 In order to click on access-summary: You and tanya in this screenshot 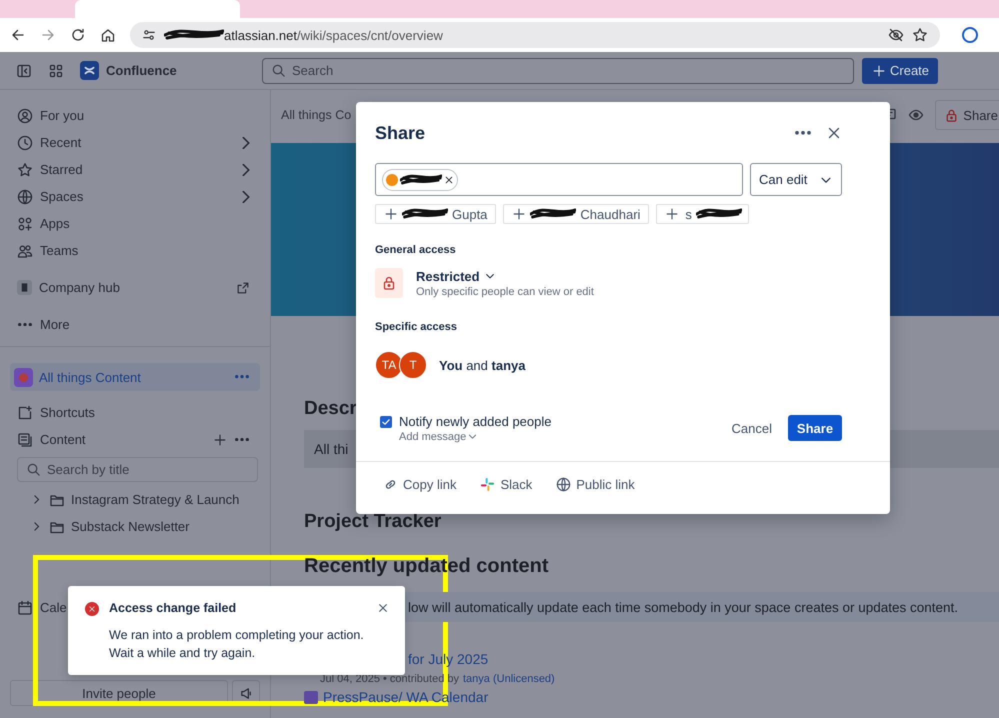, I will do `click(482, 365)`.